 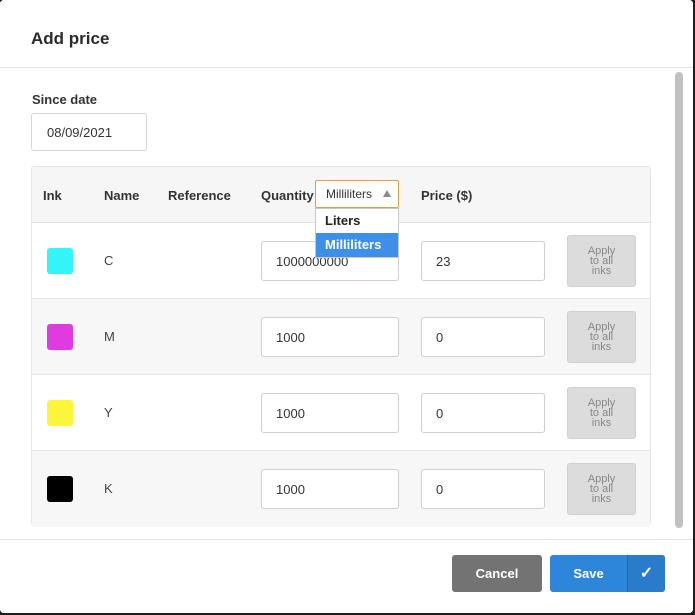 What do you see at coordinates (108, 412) in the screenshot?
I see `ink-name: Y` at bounding box center [108, 412].